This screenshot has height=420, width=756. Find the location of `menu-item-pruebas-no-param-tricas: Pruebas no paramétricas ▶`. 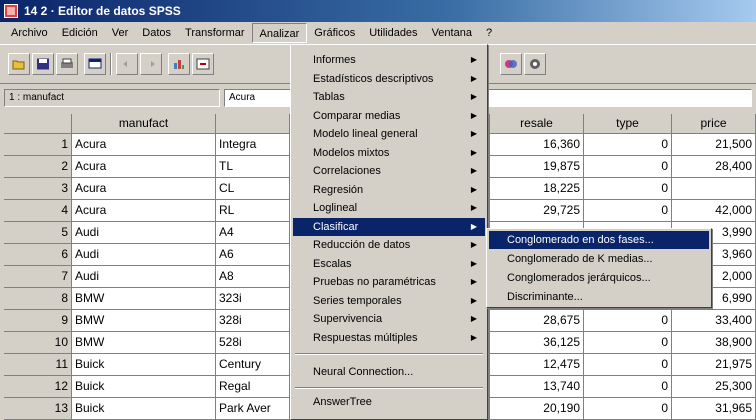

menu-item-pruebas-no-param-tricas: Pruebas no paramétricas ▶ is located at coordinates (389, 282).